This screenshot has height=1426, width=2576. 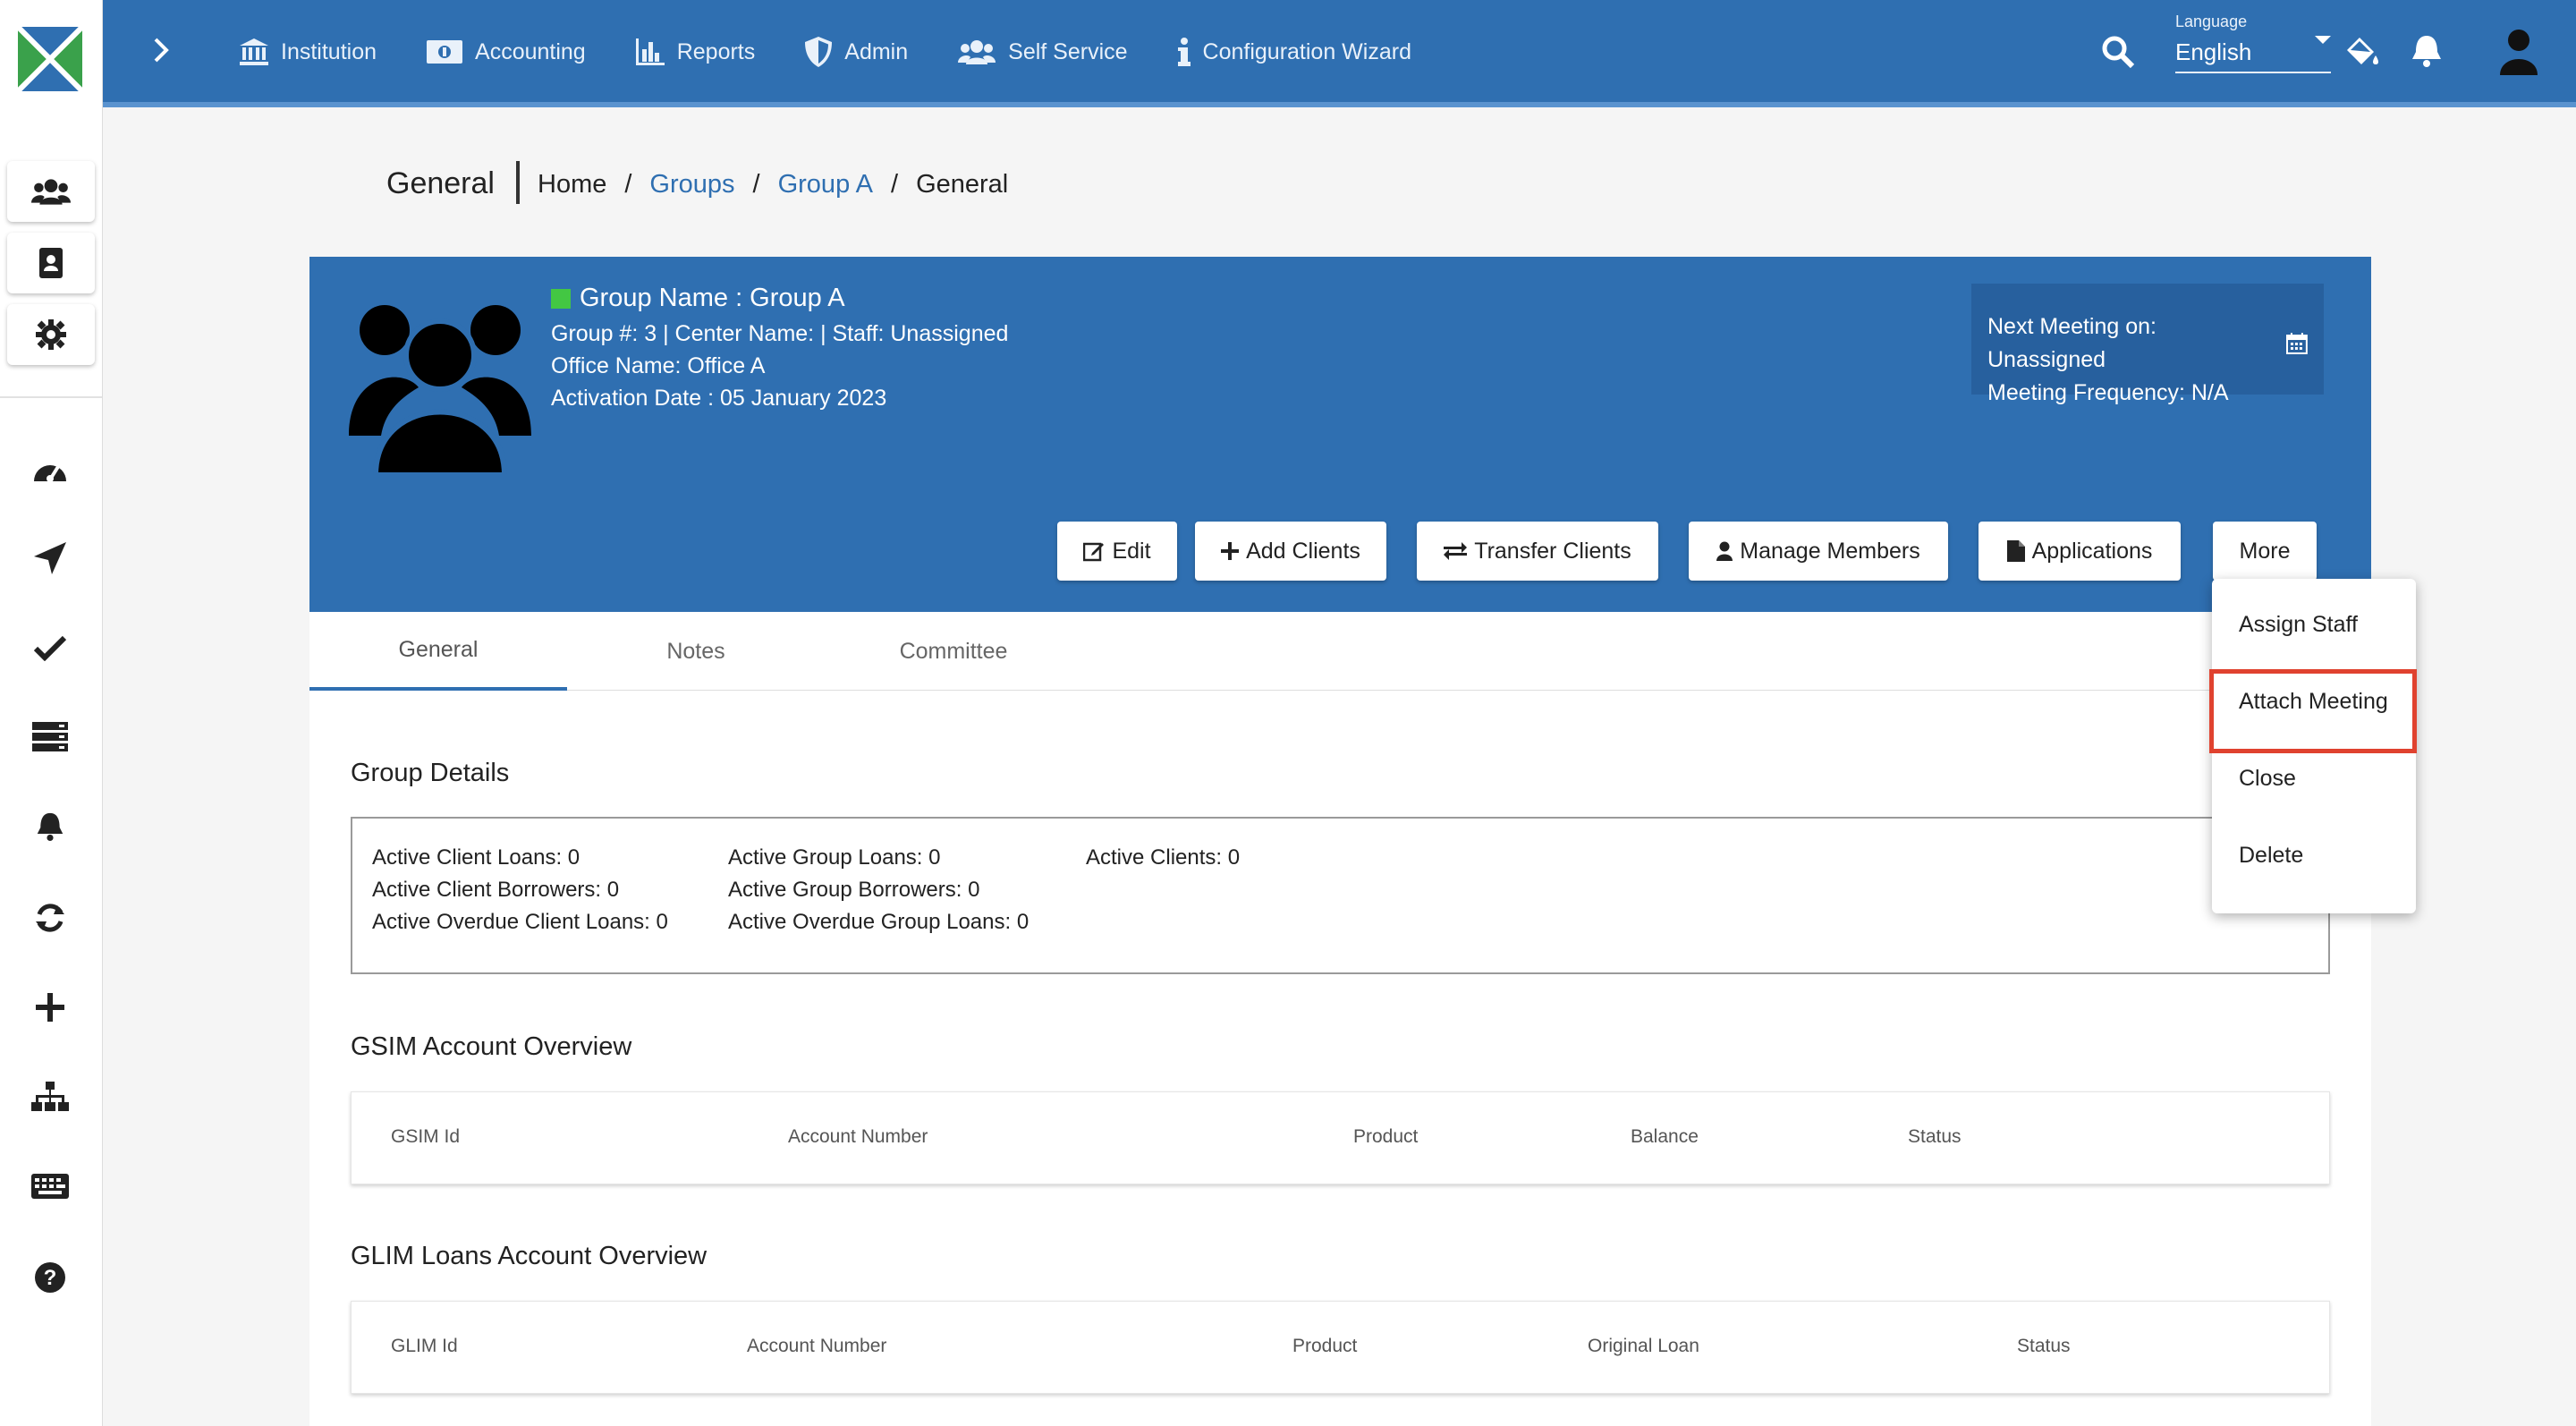 I want to click on nav-label: Institution, so click(x=329, y=51).